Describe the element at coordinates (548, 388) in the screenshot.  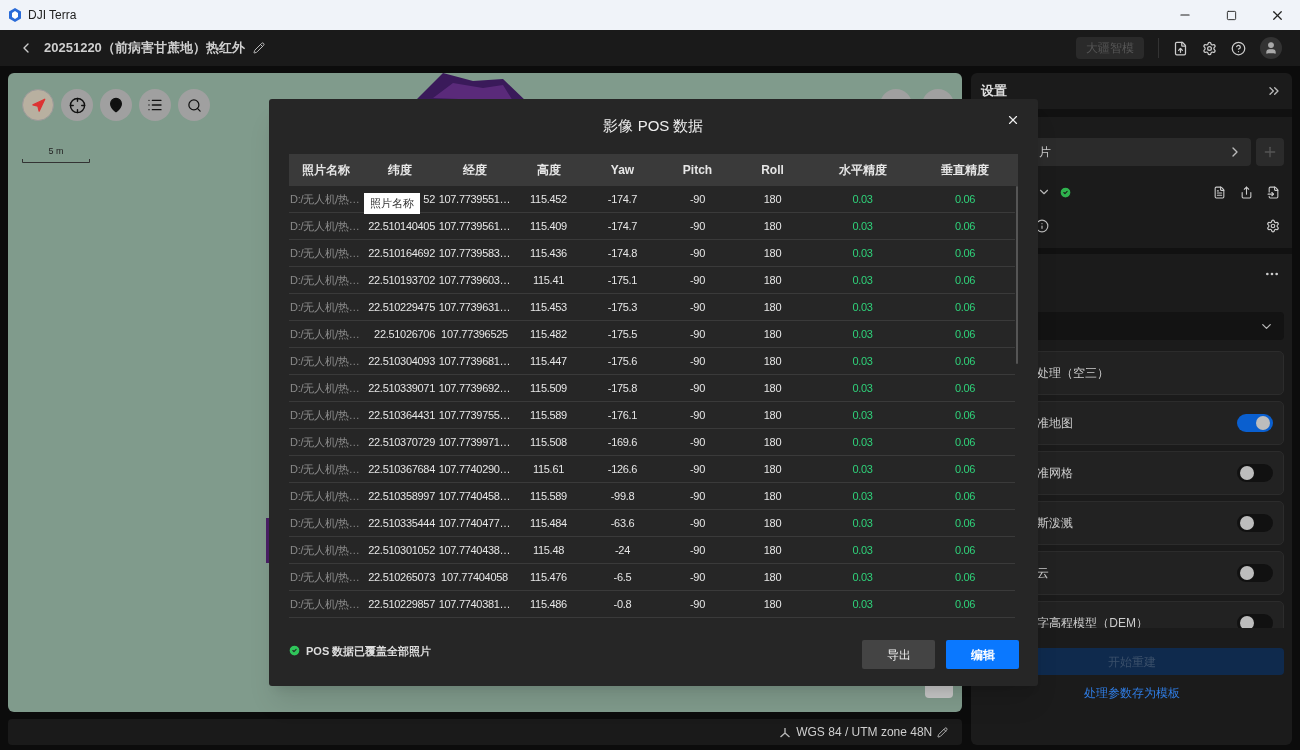
I see `table-cell-text: 115.509` at that location.